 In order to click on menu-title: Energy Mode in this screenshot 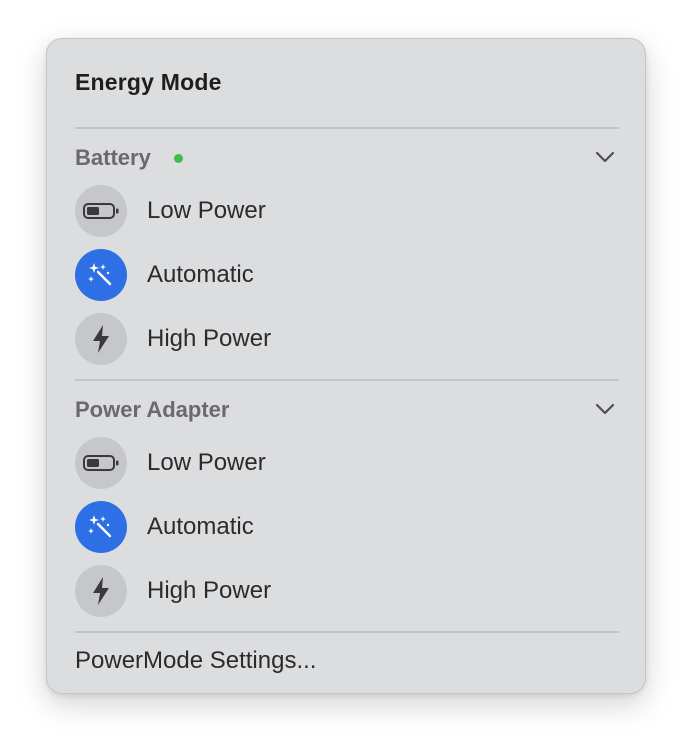, I will do `click(148, 82)`.